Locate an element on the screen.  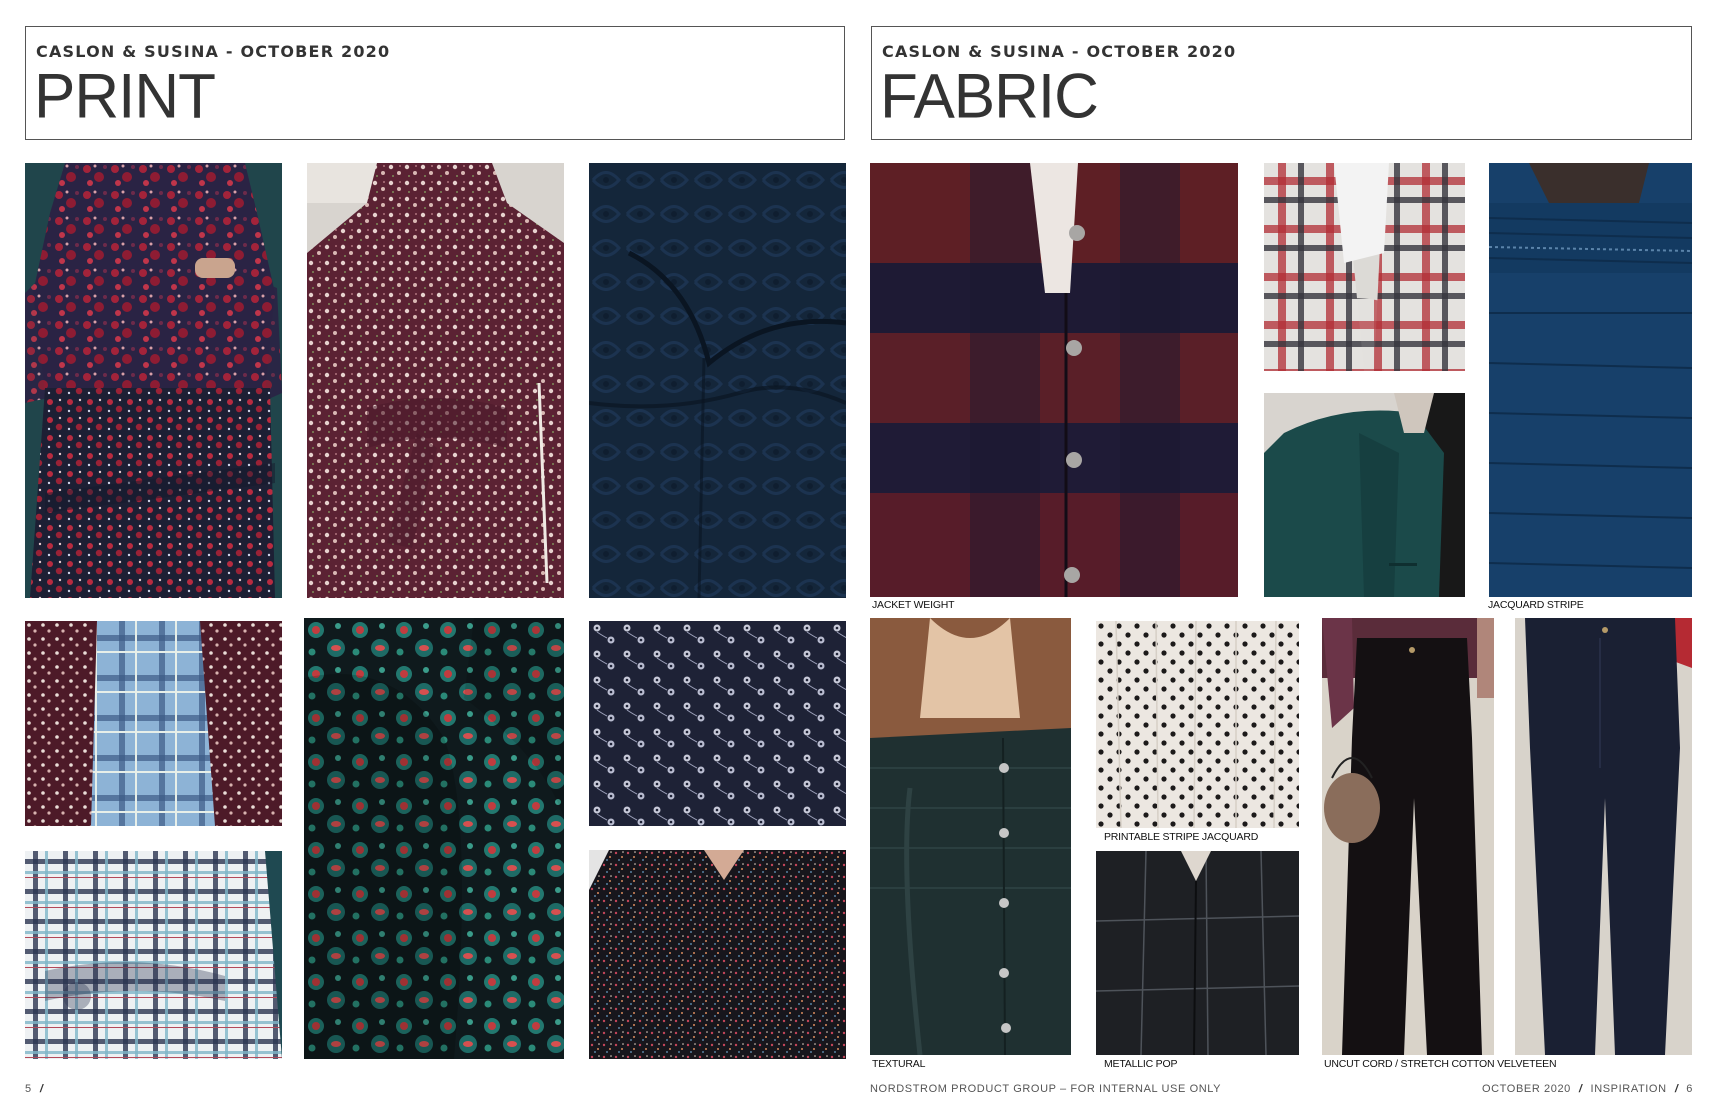
photo-plaid-scarf is located at coordinates (1364, 267).